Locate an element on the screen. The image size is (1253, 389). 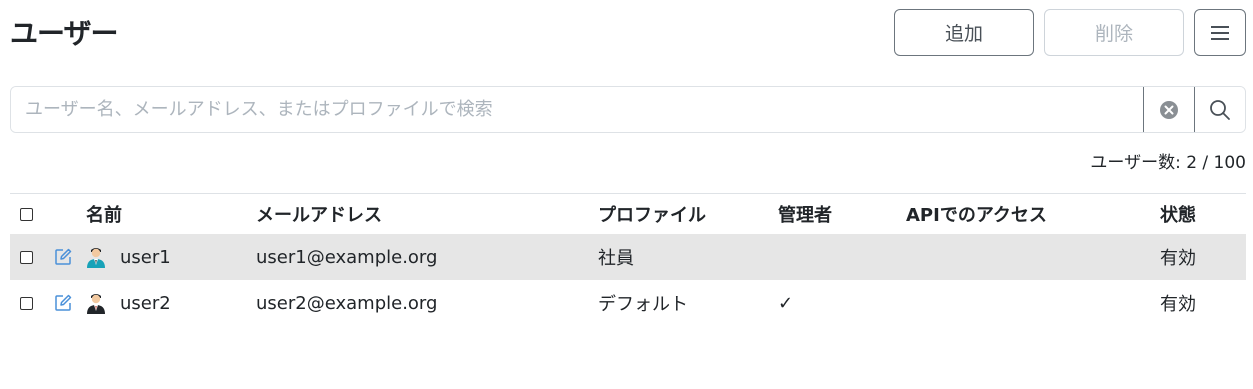
email-cell: user1@example.org is located at coordinates (347, 257).